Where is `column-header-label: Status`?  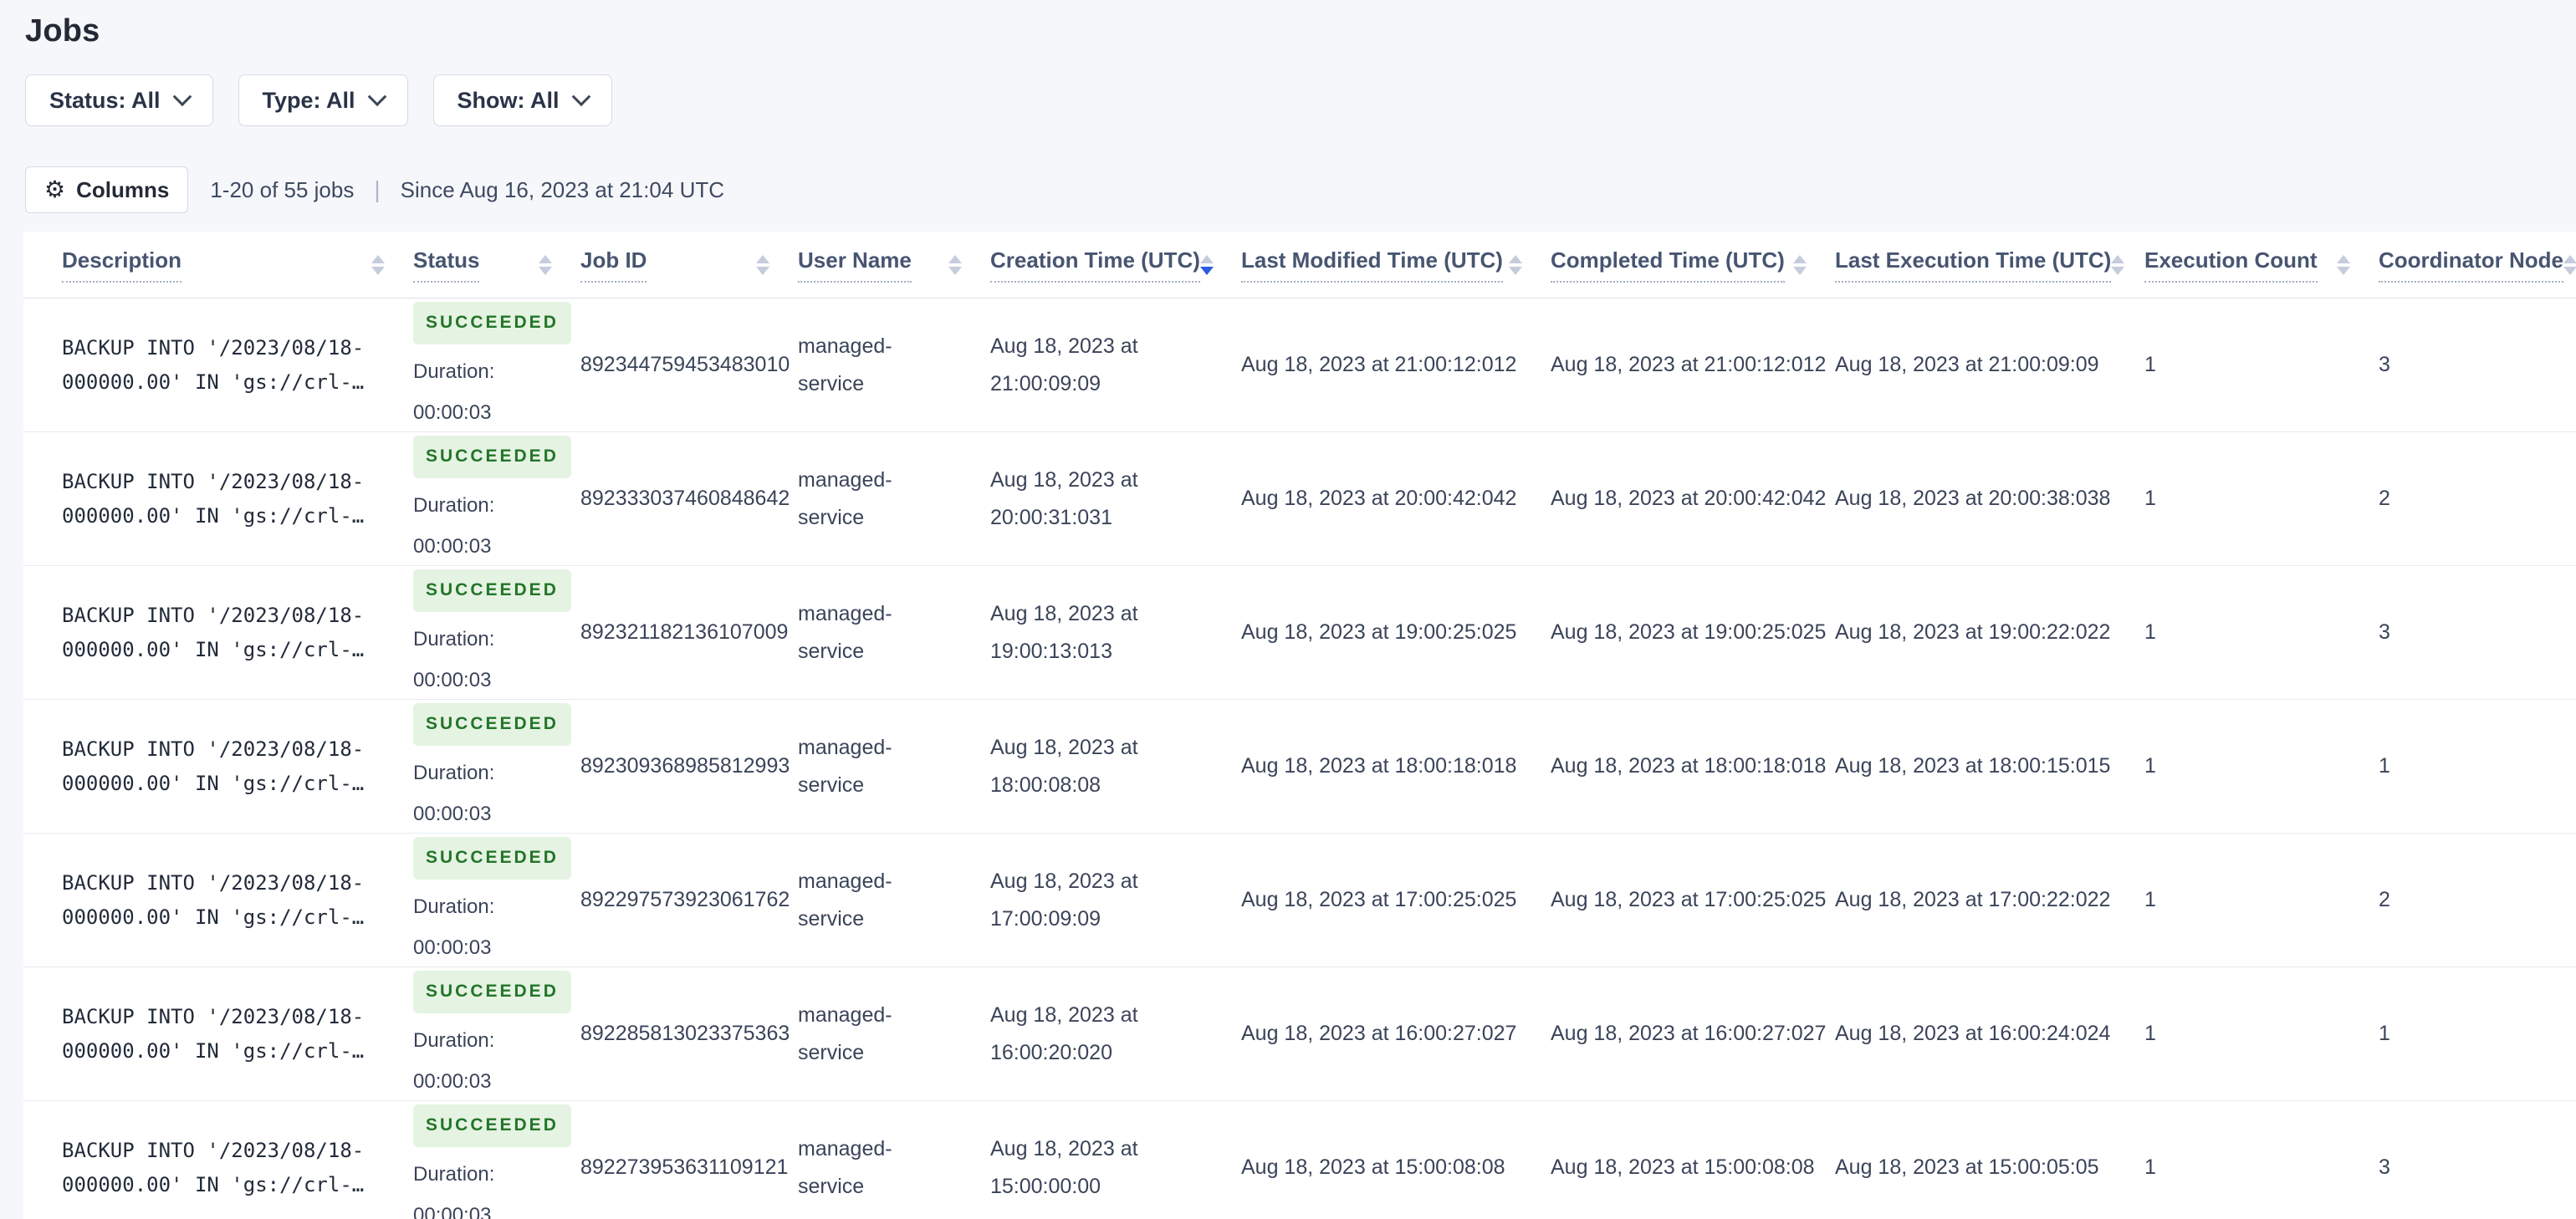 column-header-label: Status is located at coordinates (446, 265).